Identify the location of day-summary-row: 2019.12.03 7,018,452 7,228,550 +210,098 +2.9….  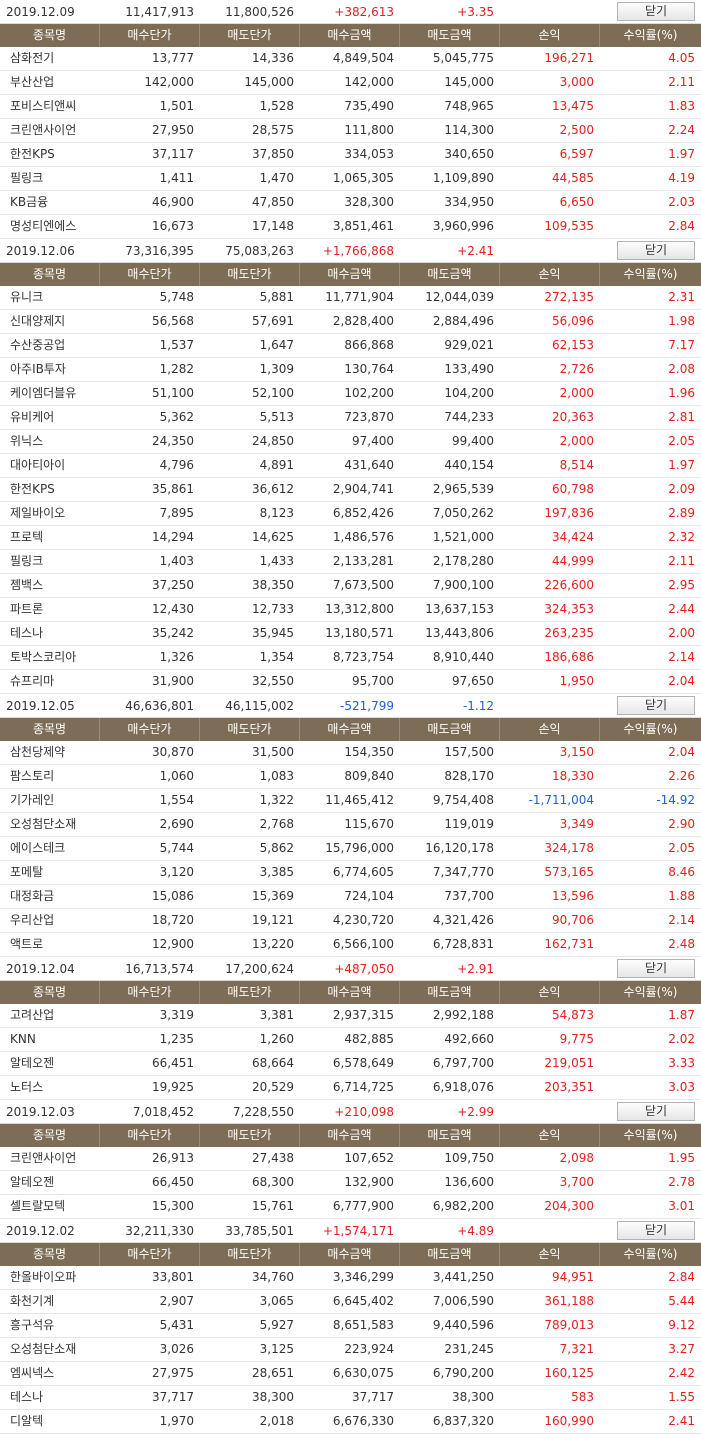
(350, 1112).